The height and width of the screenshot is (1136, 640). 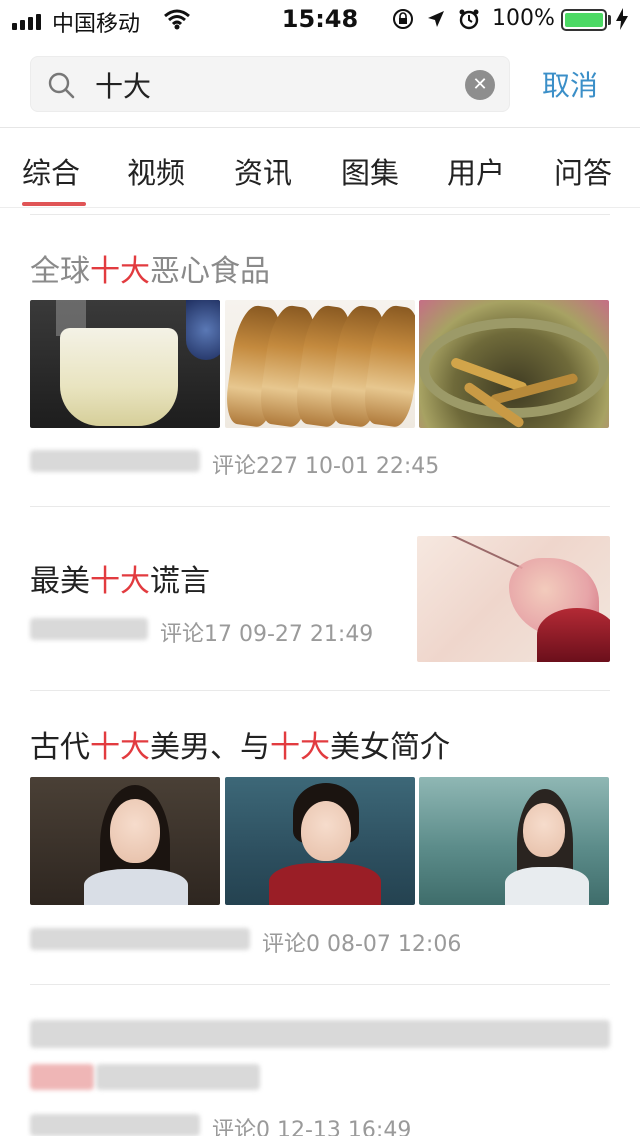 What do you see at coordinates (156, 171) in the screenshot?
I see `tab-video: 视频` at bounding box center [156, 171].